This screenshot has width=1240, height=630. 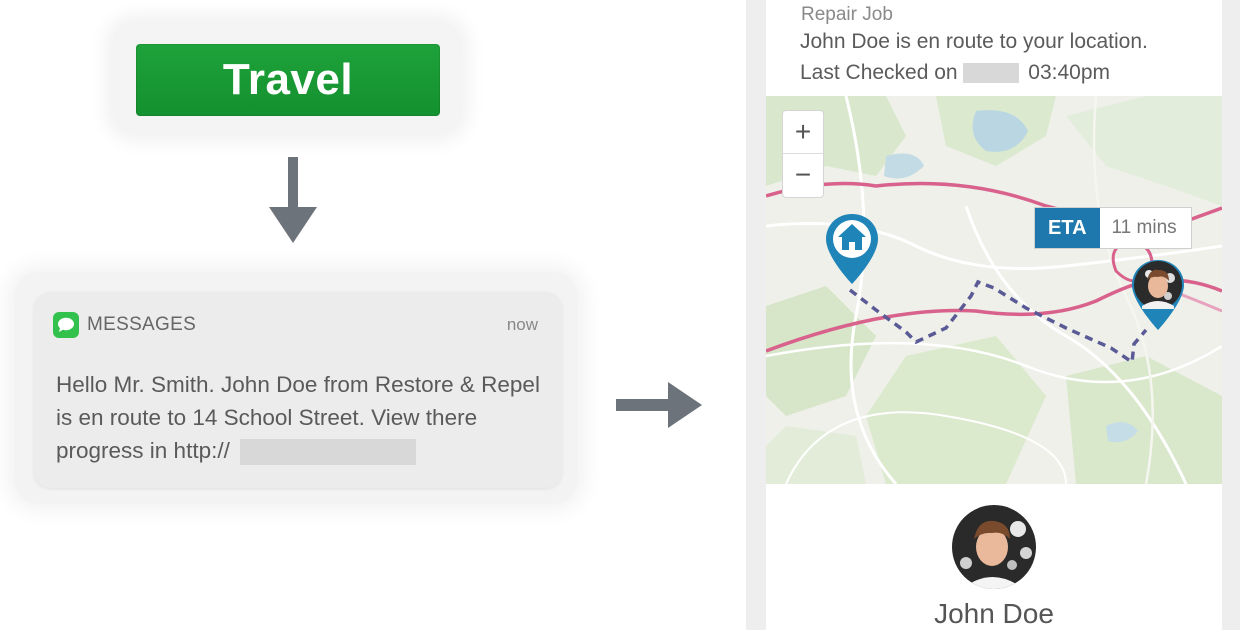 I want to click on travel-sign: Travel, so click(x=288, y=80).